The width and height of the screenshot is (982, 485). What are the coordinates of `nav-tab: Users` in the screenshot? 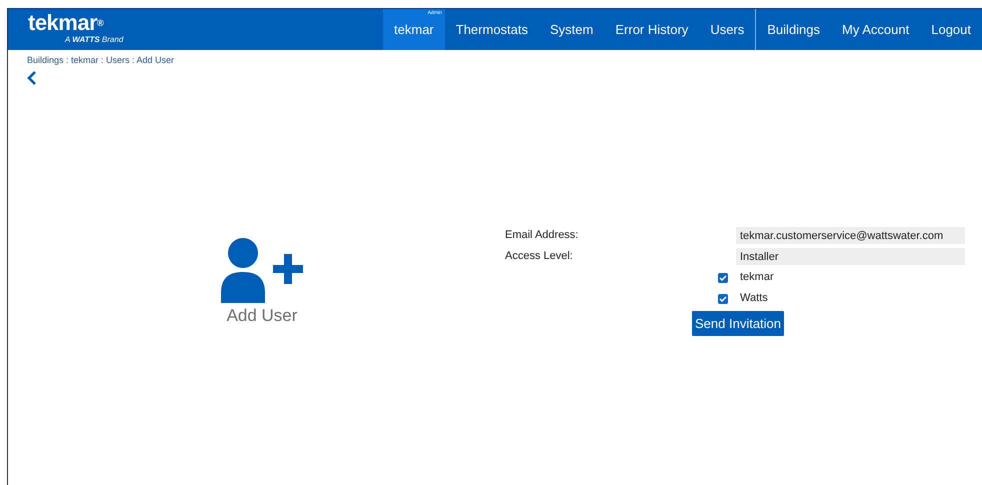 It's located at (727, 29).